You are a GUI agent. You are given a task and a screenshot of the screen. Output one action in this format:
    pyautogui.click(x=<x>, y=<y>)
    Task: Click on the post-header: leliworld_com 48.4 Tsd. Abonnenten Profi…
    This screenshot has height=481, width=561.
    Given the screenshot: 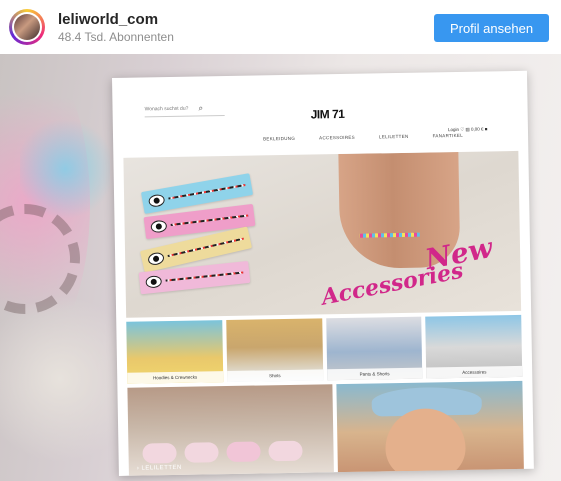 What is the action you would take?
    pyautogui.click(x=280, y=27)
    